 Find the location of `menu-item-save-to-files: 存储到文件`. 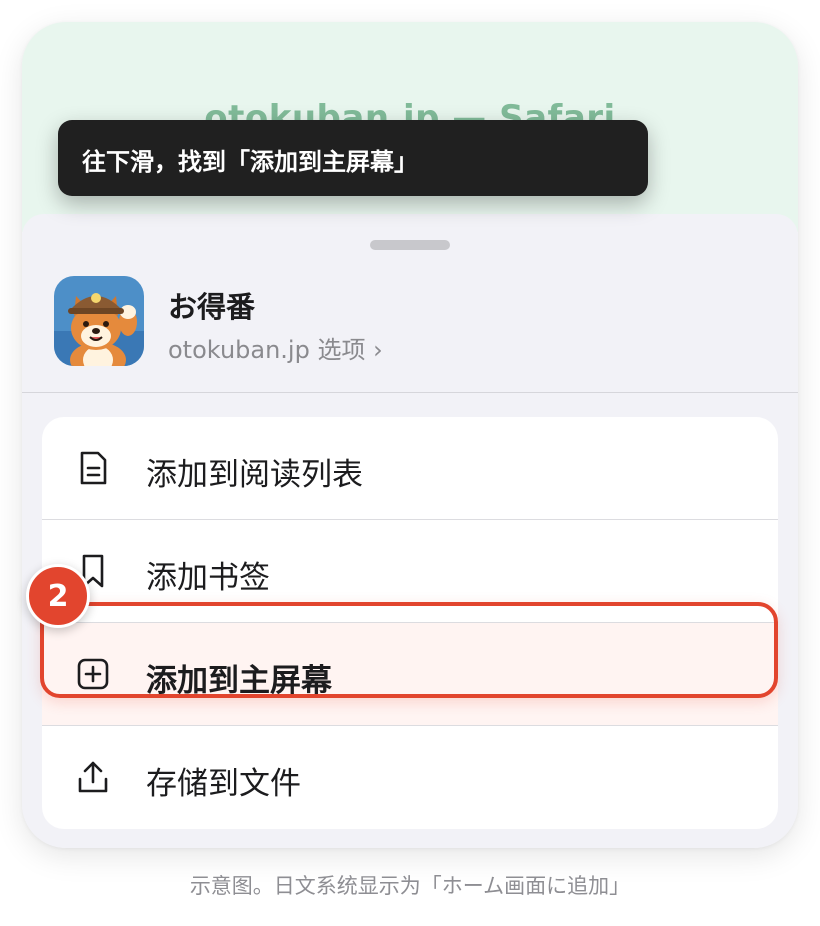

menu-item-save-to-files: 存储到文件 is located at coordinates (410, 777).